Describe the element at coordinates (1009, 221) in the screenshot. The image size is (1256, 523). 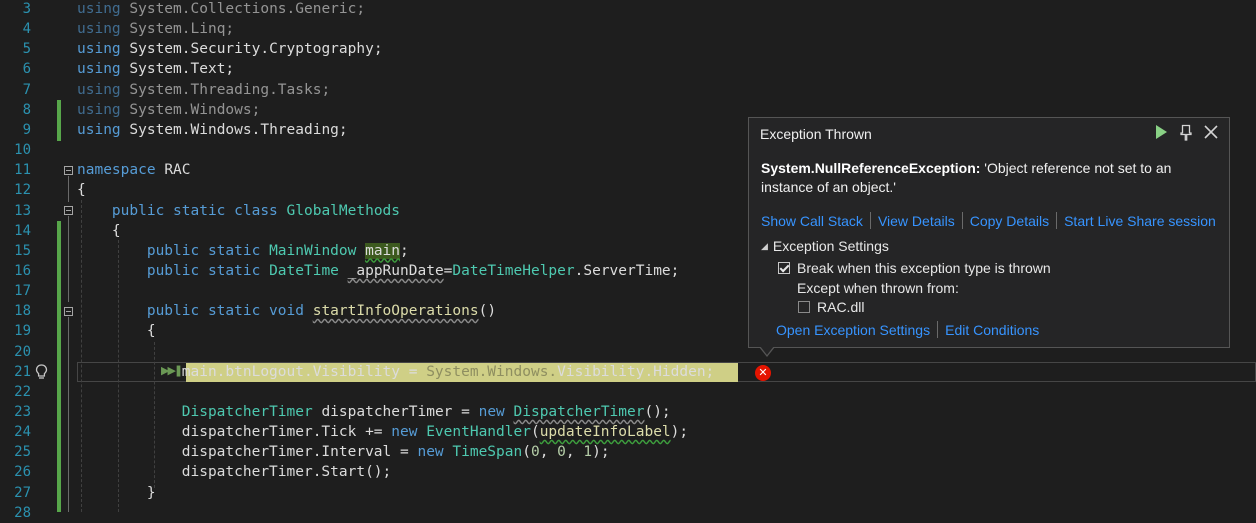
I see `copy-details-link: Copy Details` at that location.